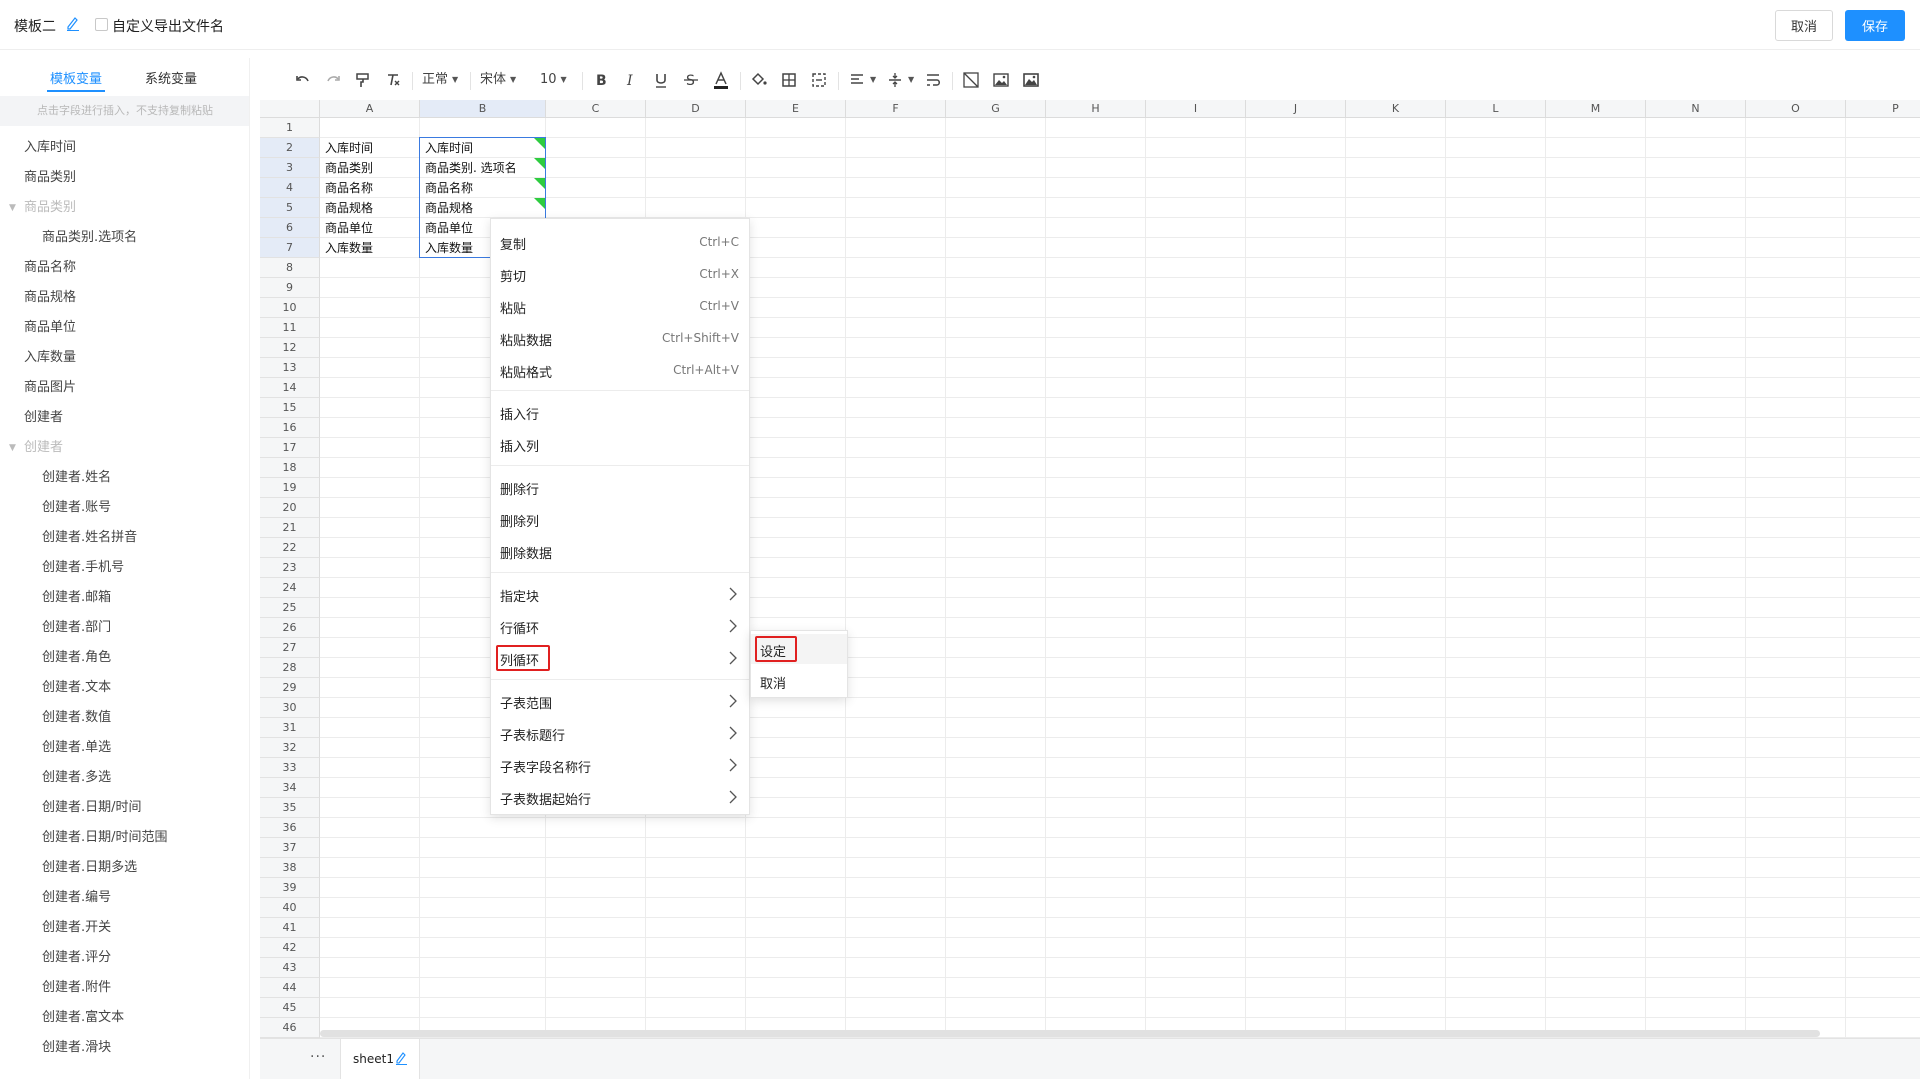 This screenshot has height=1079, width=1920. What do you see at coordinates (620, 412) in the screenshot?
I see `context-menu-item: 插入行` at bounding box center [620, 412].